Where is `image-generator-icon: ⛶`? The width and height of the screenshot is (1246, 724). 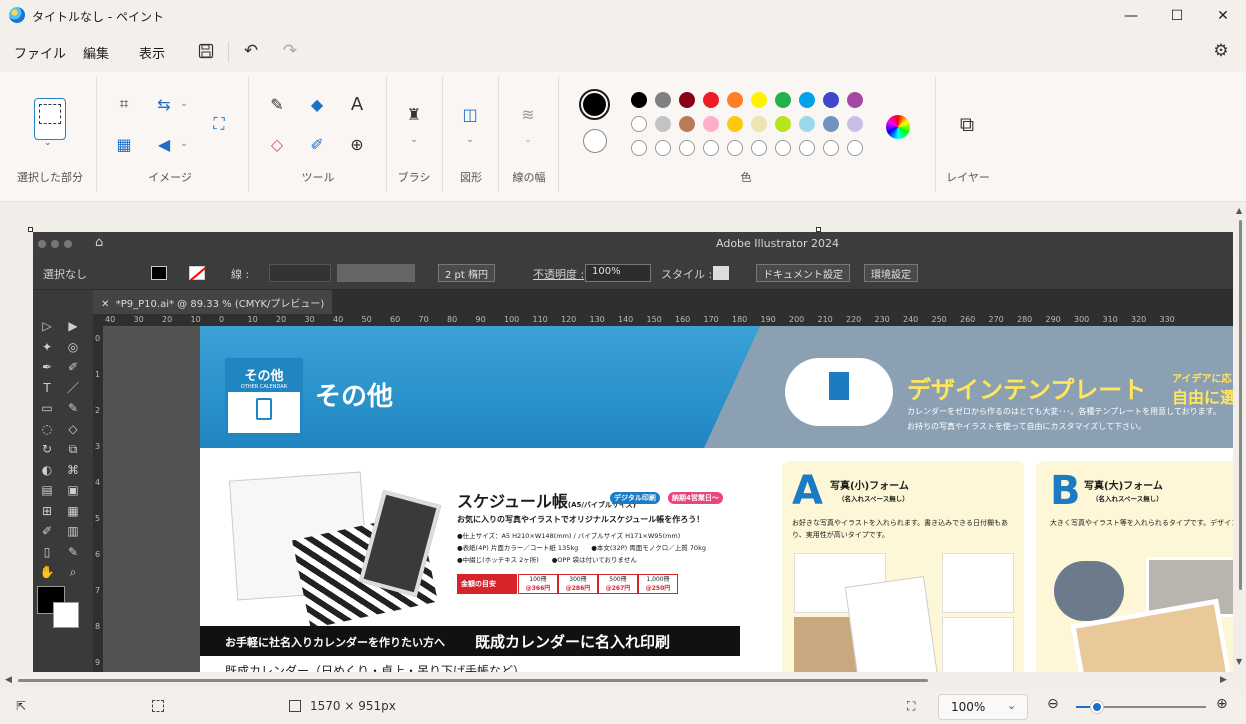
image-generator-icon: ⛶ is located at coordinates (219, 124).